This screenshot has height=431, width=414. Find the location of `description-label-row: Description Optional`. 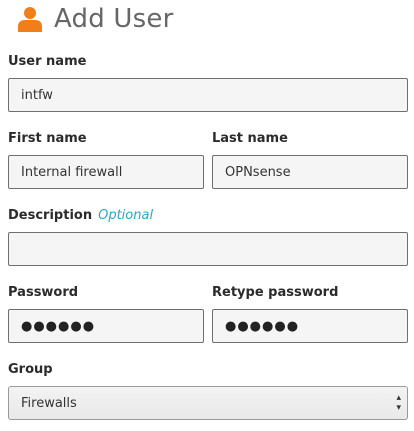

description-label-row: Description Optional is located at coordinates (208, 216).